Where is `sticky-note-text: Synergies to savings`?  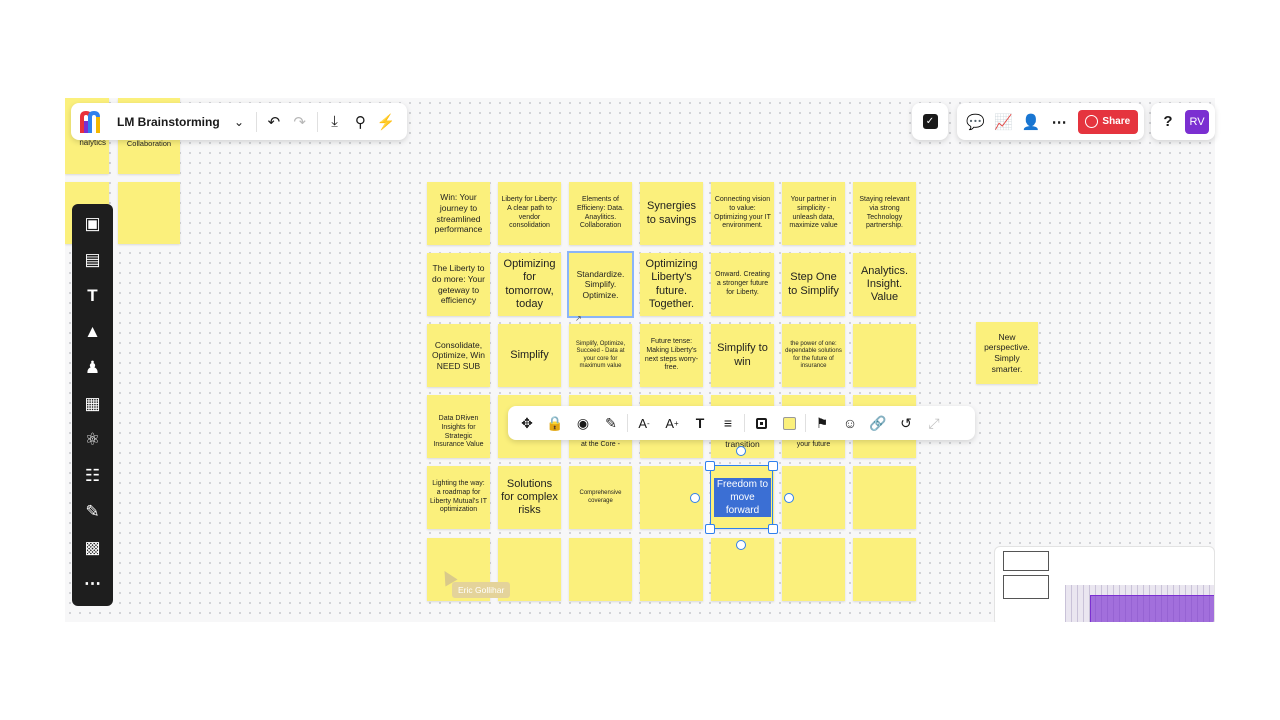
sticky-note-text: Synergies to savings is located at coordinates (671, 213).